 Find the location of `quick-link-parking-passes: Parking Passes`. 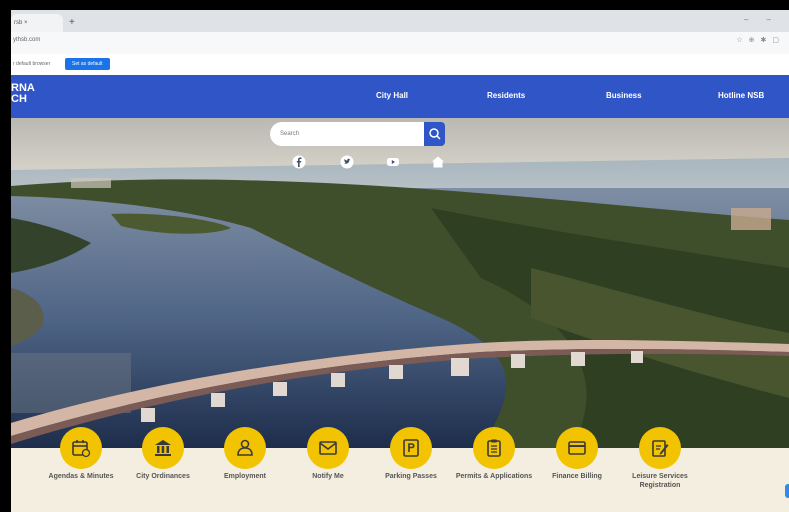

quick-link-parking-passes: Parking Passes is located at coordinates (411, 454).